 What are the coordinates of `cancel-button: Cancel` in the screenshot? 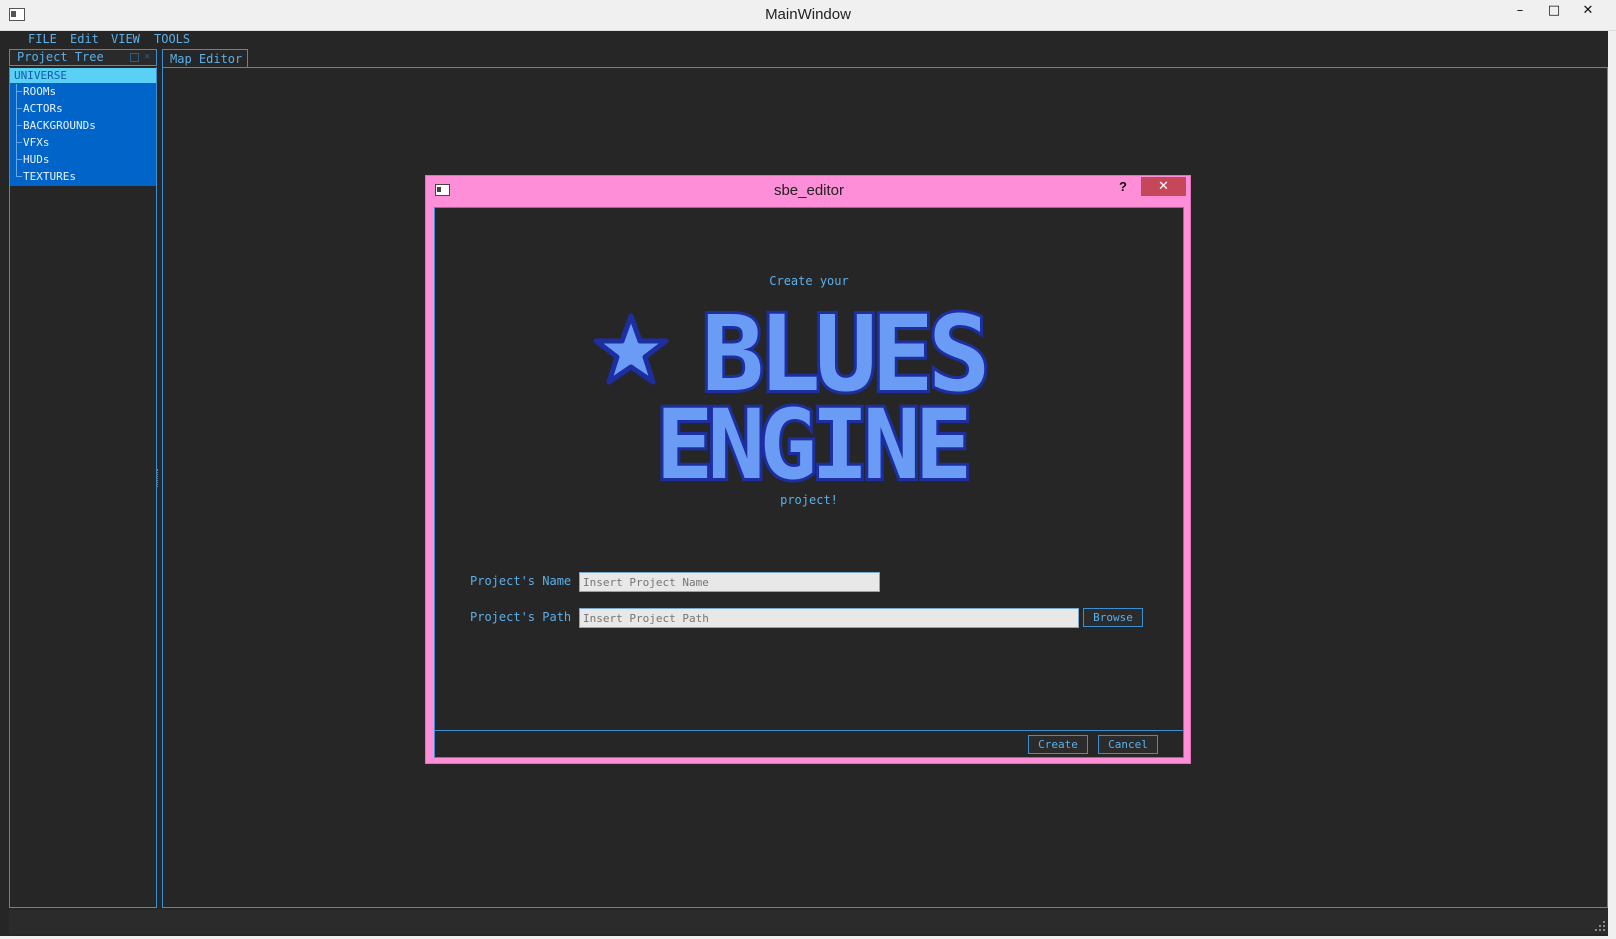 It's located at (1128, 744).